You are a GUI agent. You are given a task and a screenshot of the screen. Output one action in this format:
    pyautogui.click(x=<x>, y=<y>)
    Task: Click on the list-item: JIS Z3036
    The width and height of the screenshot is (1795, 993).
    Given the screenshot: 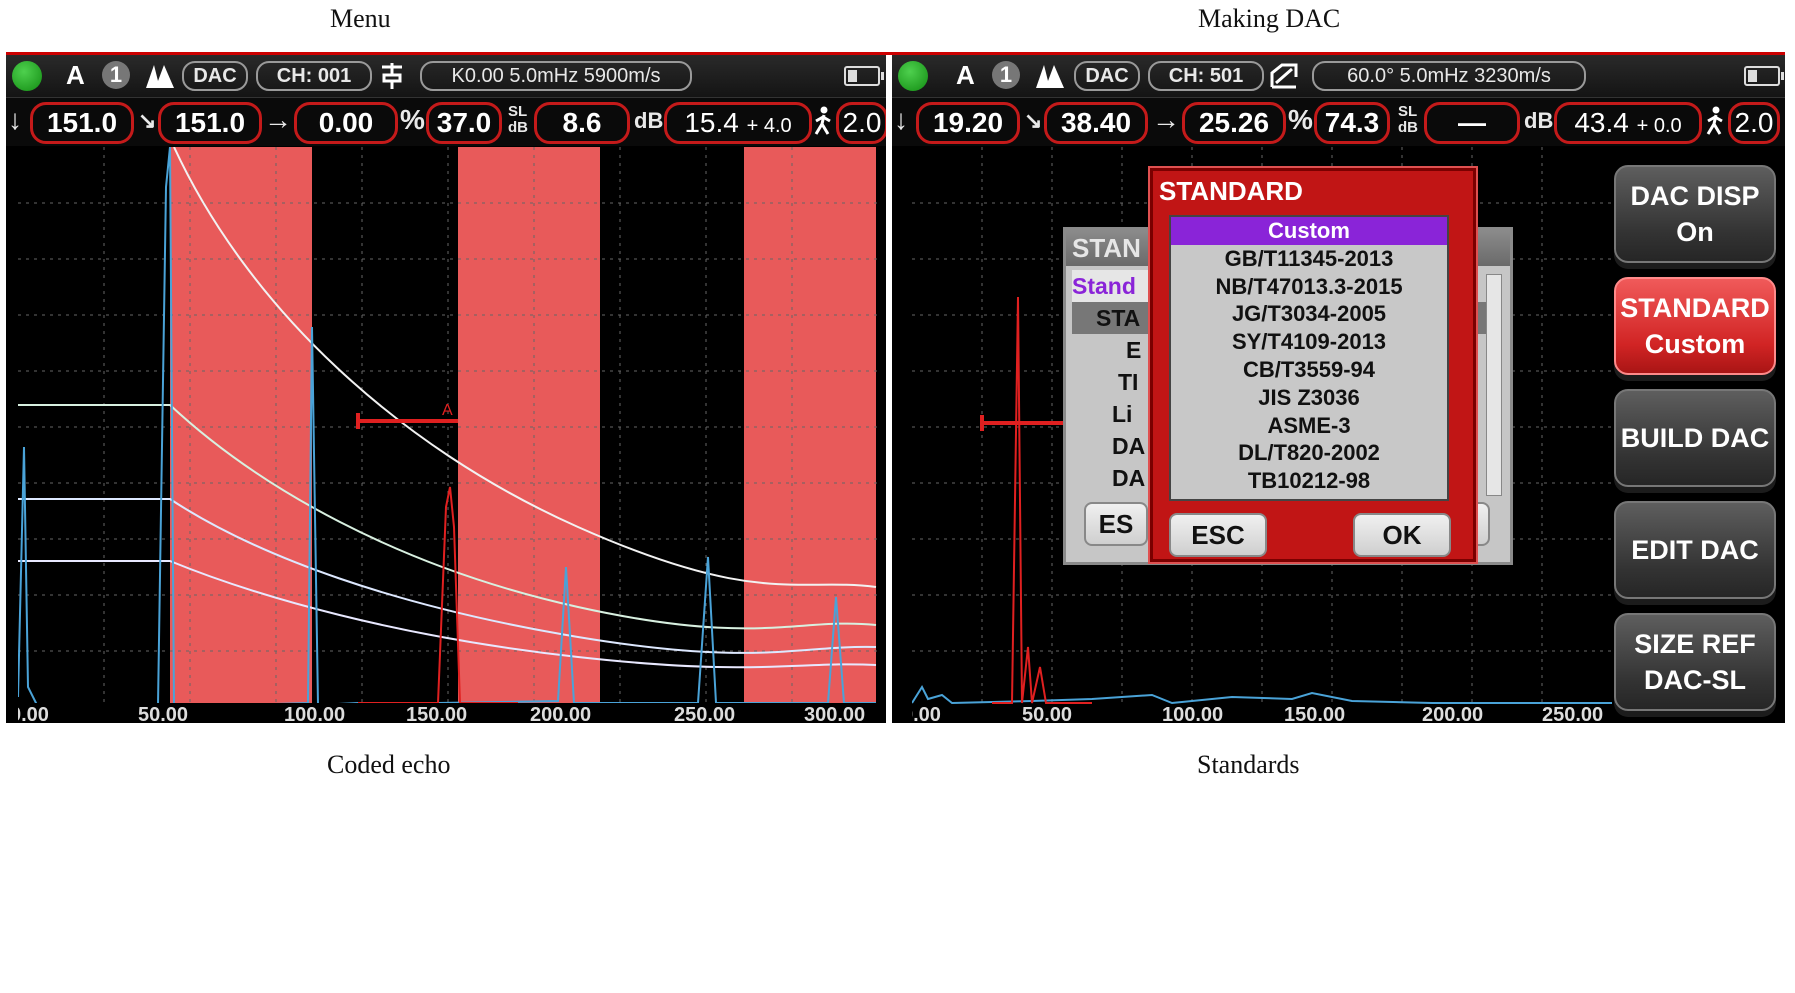 What is the action you would take?
    pyautogui.click(x=1309, y=398)
    